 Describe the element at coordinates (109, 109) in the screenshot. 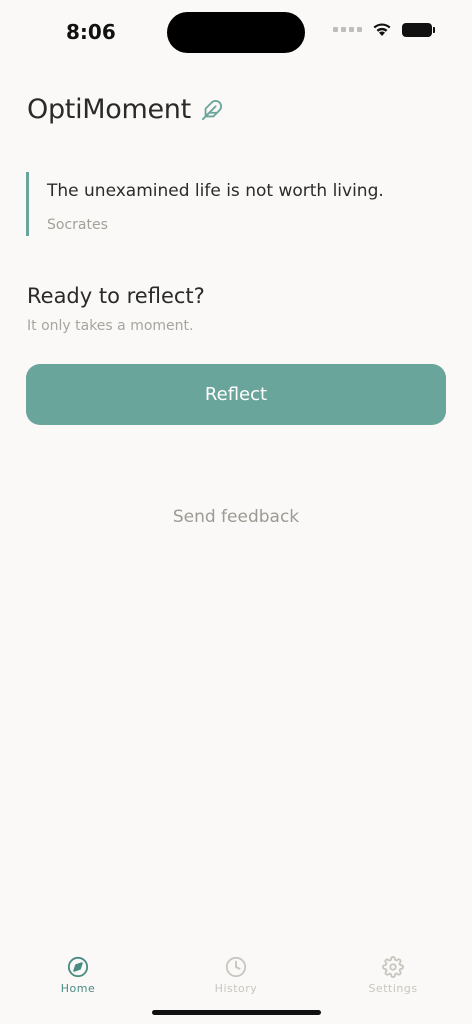

I see `app-title: OptiMoment` at that location.